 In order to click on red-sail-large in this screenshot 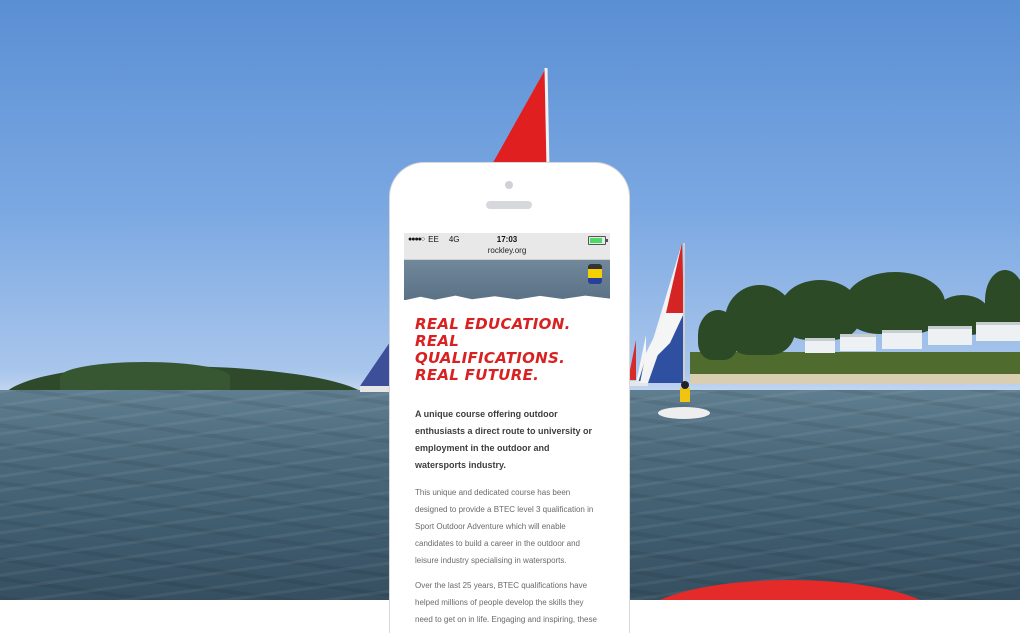, I will do `click(520, 118)`.